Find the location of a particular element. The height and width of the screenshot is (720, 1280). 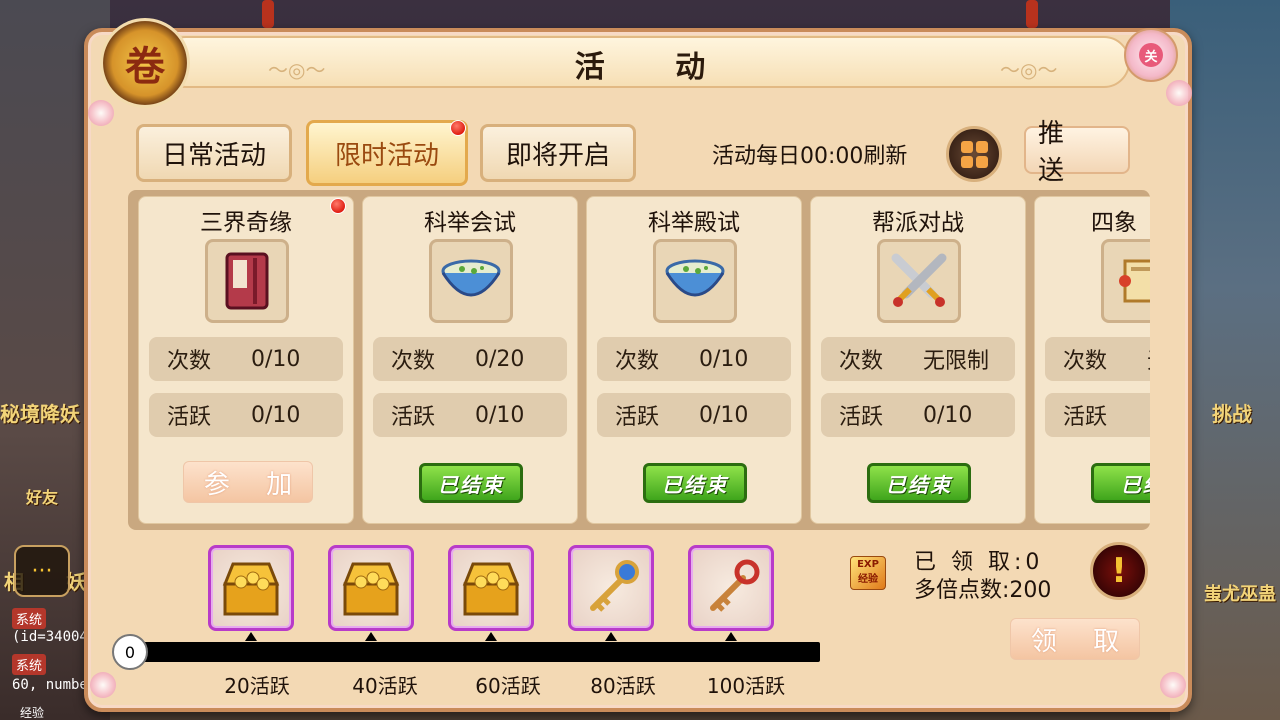

chat-icon: ··· is located at coordinates (42, 571).